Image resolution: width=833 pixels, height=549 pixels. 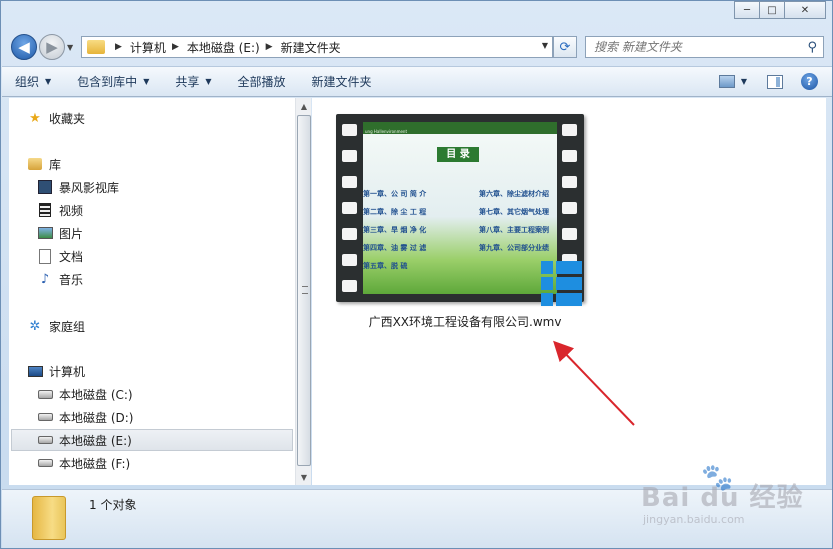 What do you see at coordinates (304, 477) in the screenshot?
I see `scroll-down-arrow: ▼` at bounding box center [304, 477].